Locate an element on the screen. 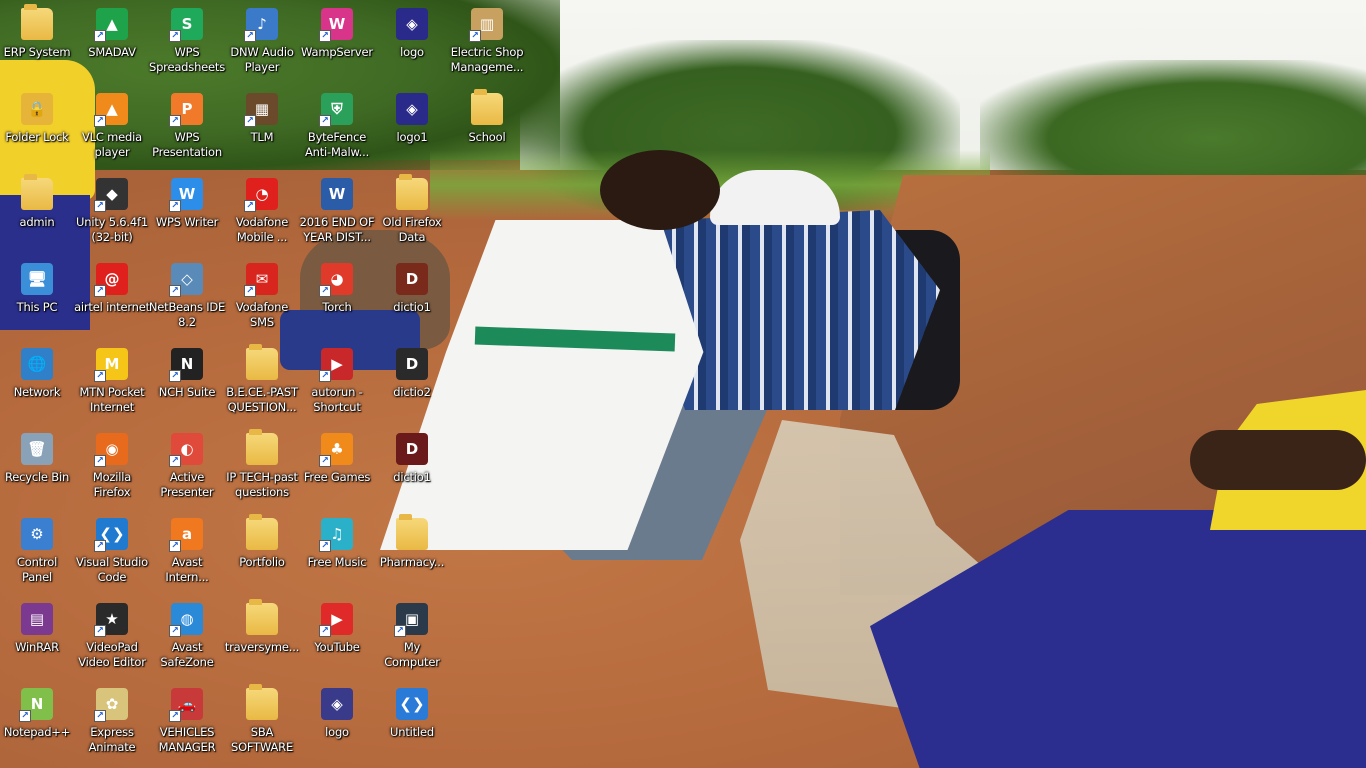 The height and width of the screenshot is (768, 1366). desktop-icon: SBA SOFTWARE is located at coordinates (262, 724).